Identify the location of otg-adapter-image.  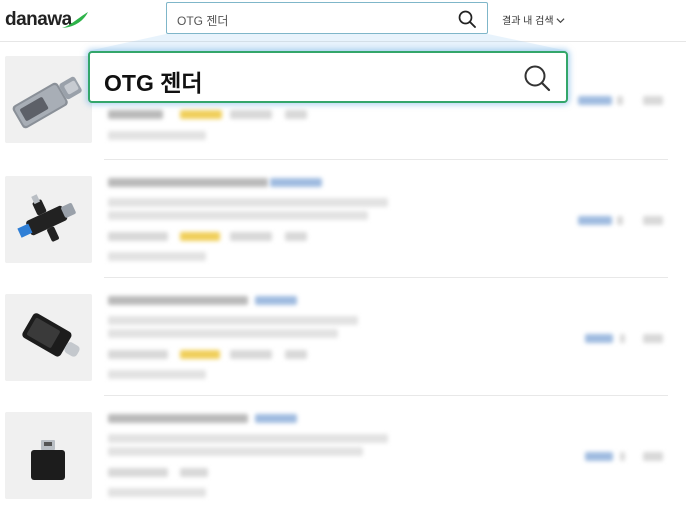
(48, 219).